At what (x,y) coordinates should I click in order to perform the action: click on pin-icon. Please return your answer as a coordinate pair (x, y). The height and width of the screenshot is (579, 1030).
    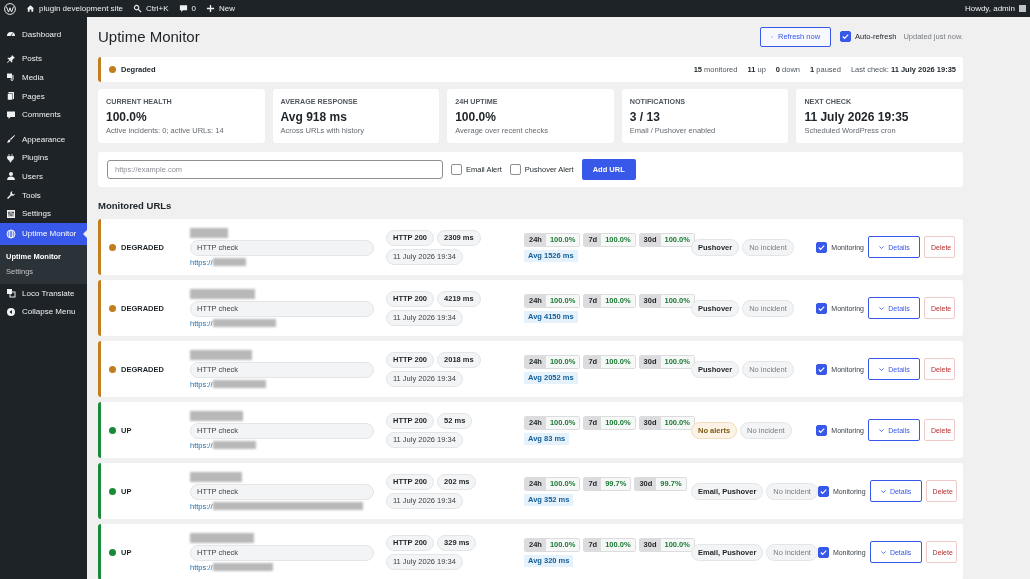
    Looking at the image, I should click on (11, 58).